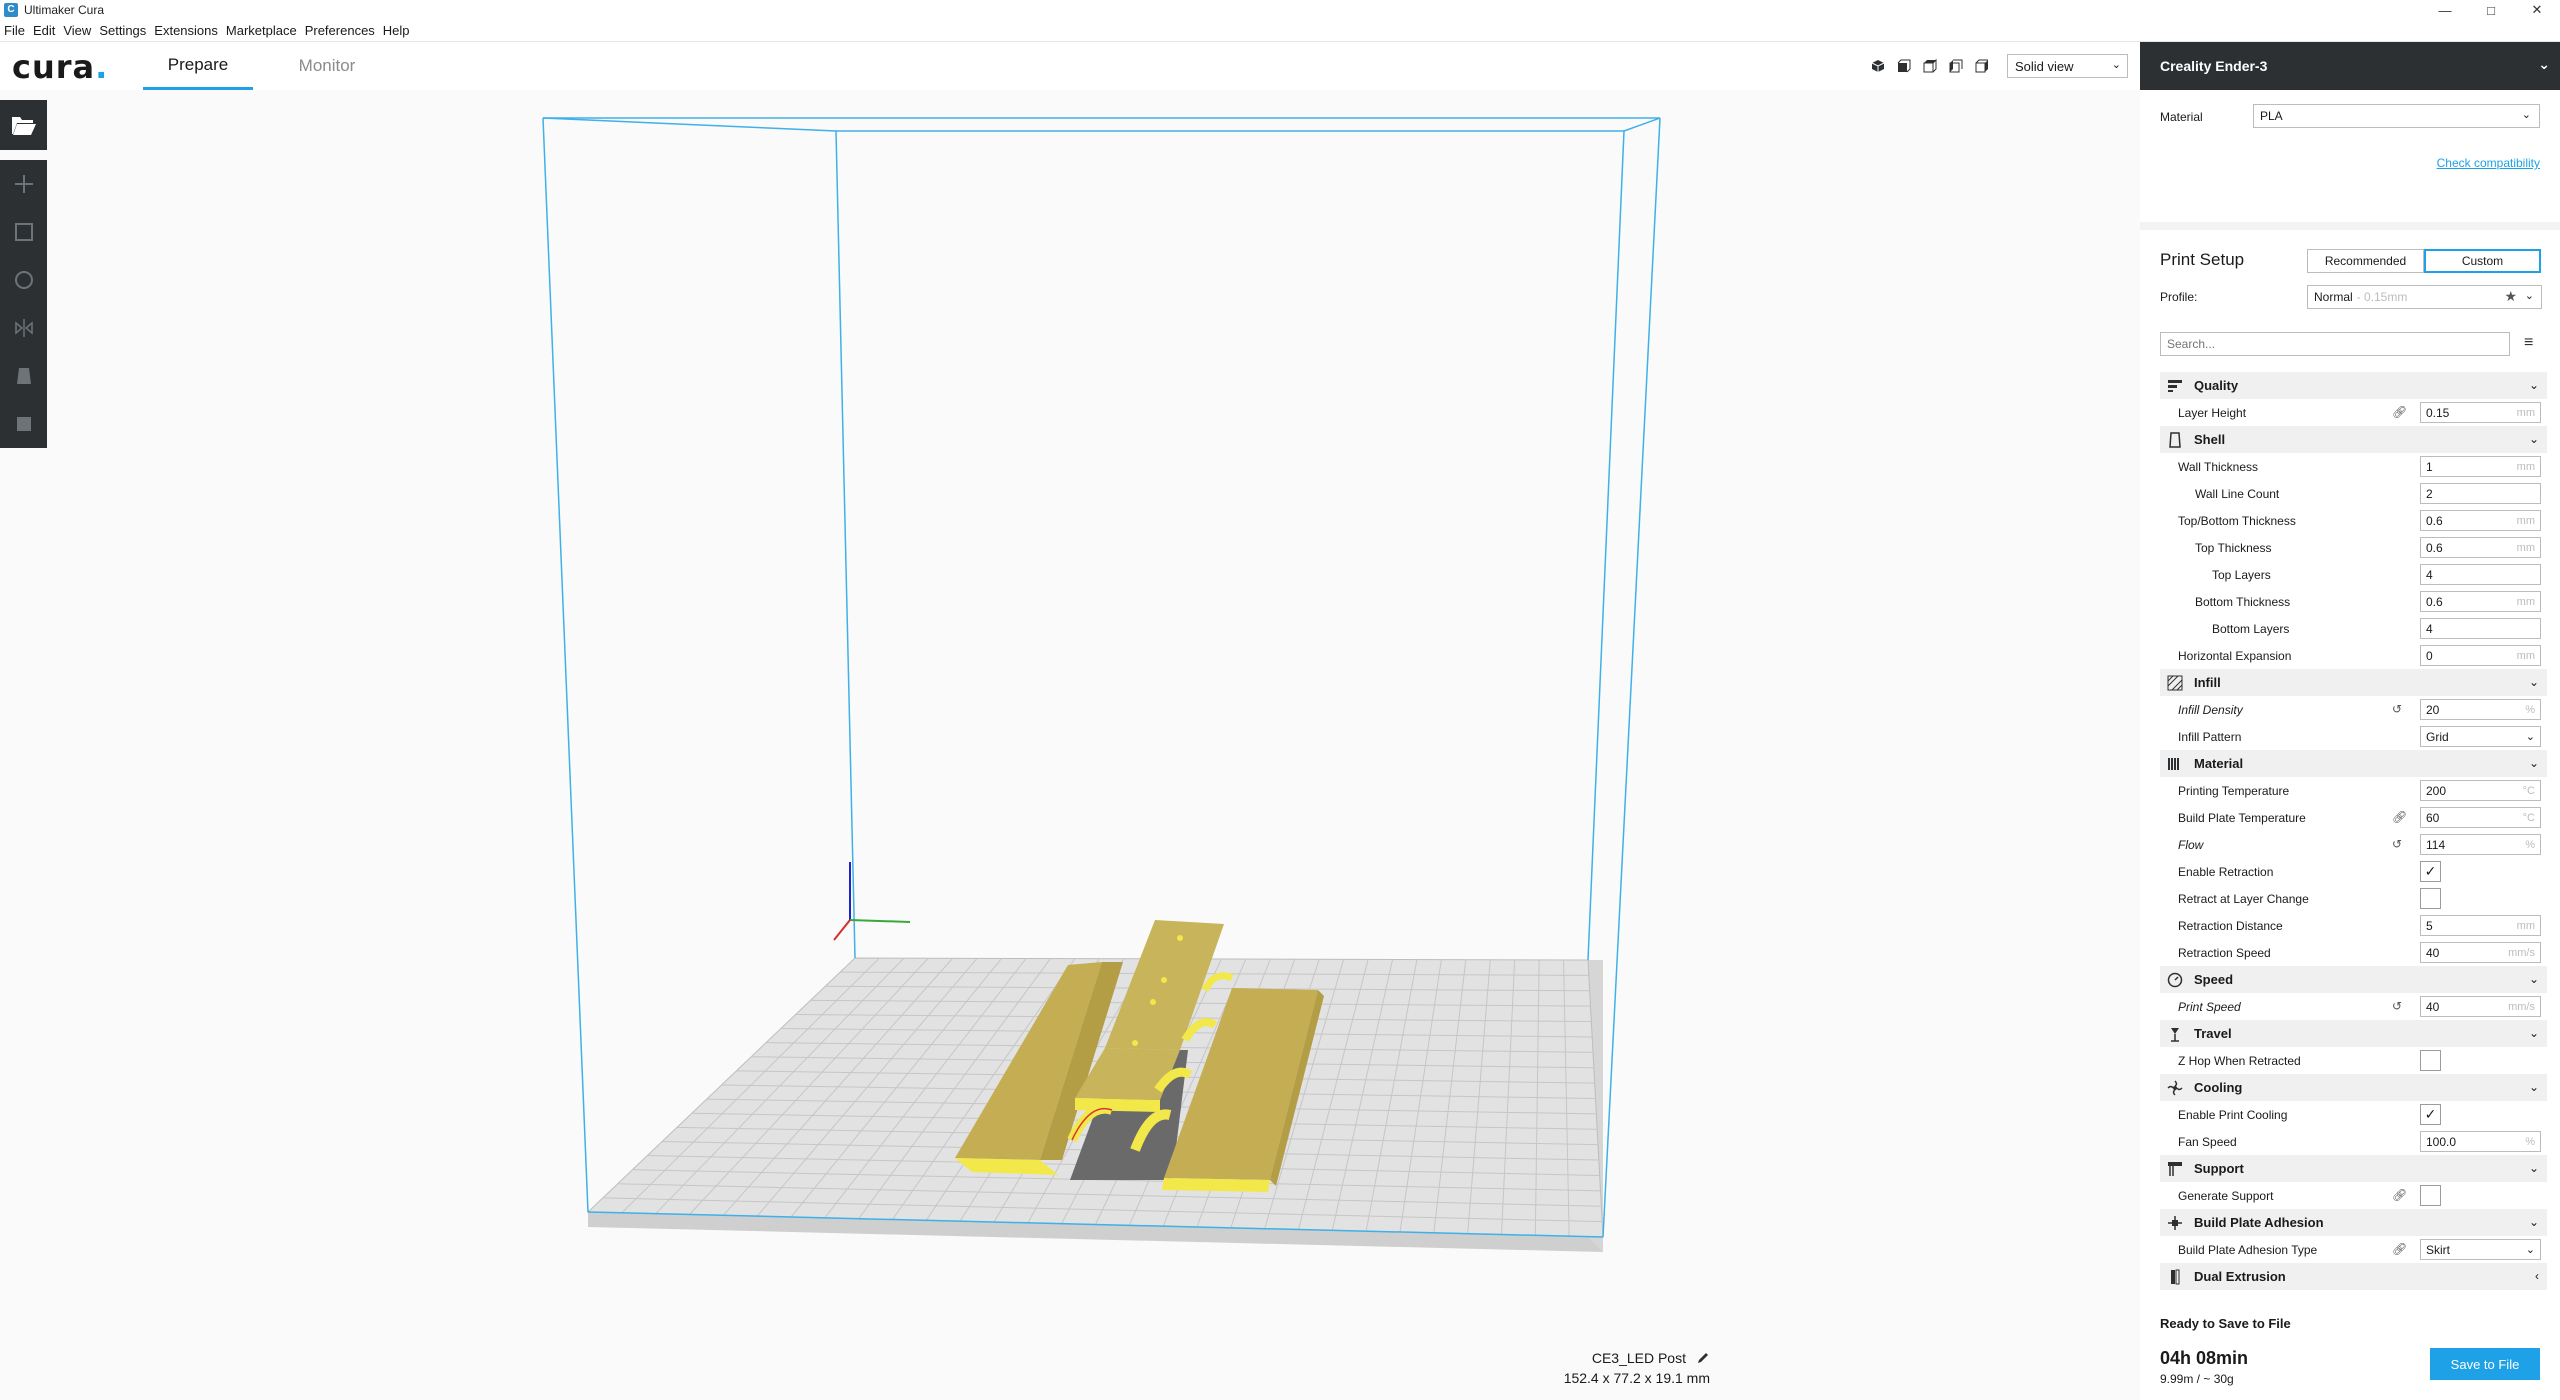  Describe the element at coordinates (2424, 297) in the screenshot. I see `profile-select: Normal - 0.15mm ★ ⌄` at that location.